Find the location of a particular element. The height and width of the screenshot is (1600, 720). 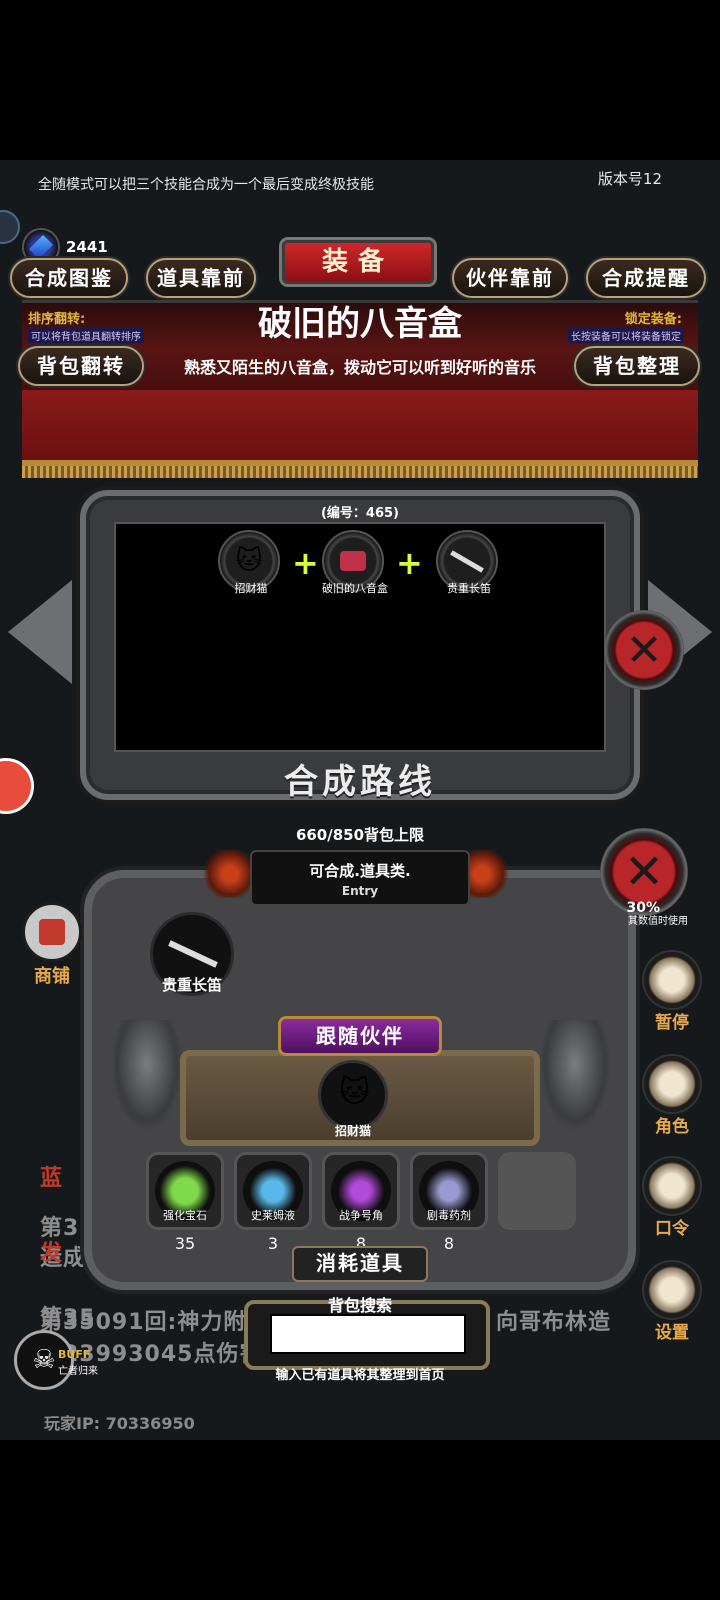

right-dragon-ornament is located at coordinates (575, 1075).